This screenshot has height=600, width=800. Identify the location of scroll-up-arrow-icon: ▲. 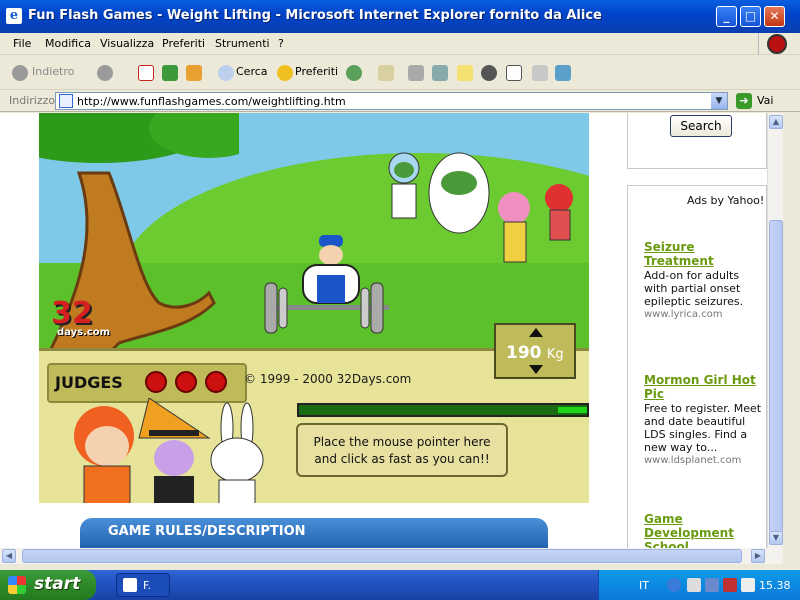
(776, 122).